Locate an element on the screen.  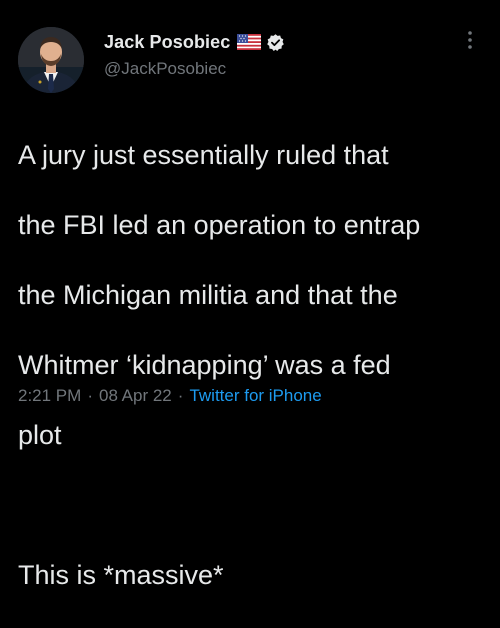
tweet-text-line: the FBI led an operation to entrap is located at coordinates (219, 225).